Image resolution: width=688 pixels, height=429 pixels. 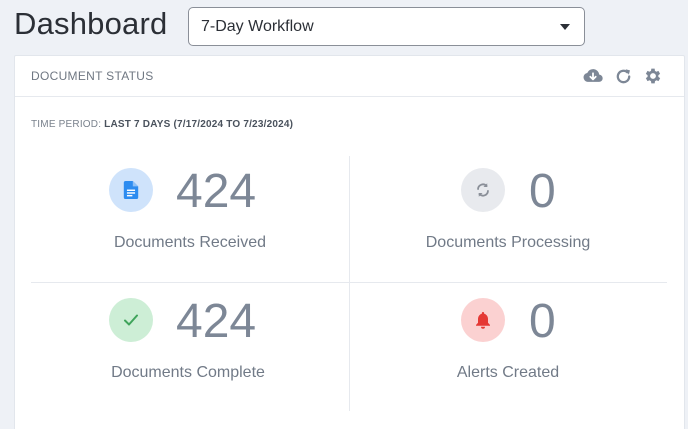 What do you see at coordinates (66, 124) in the screenshot?
I see `time-period-label: TIME PERIOD:` at bounding box center [66, 124].